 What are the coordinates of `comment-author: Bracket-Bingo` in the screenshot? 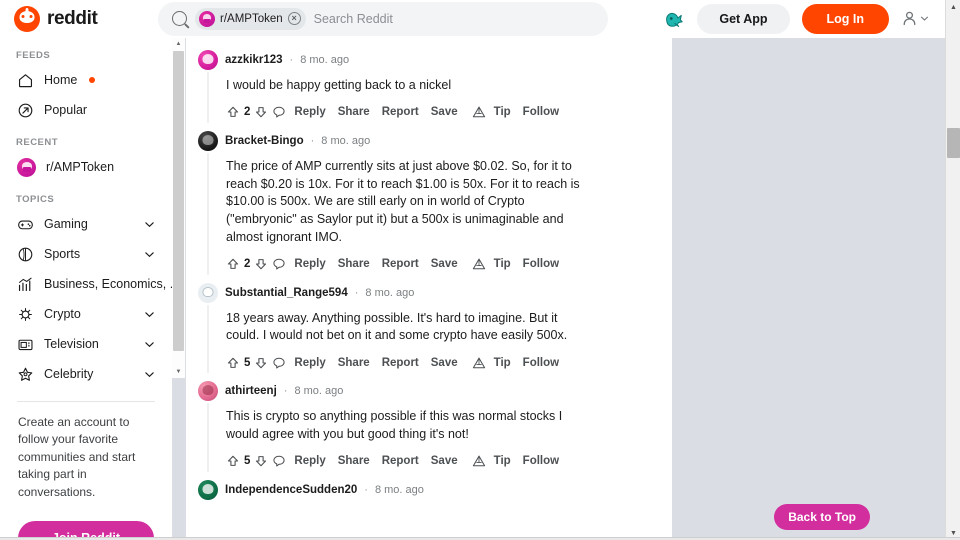 It's located at (264, 141).